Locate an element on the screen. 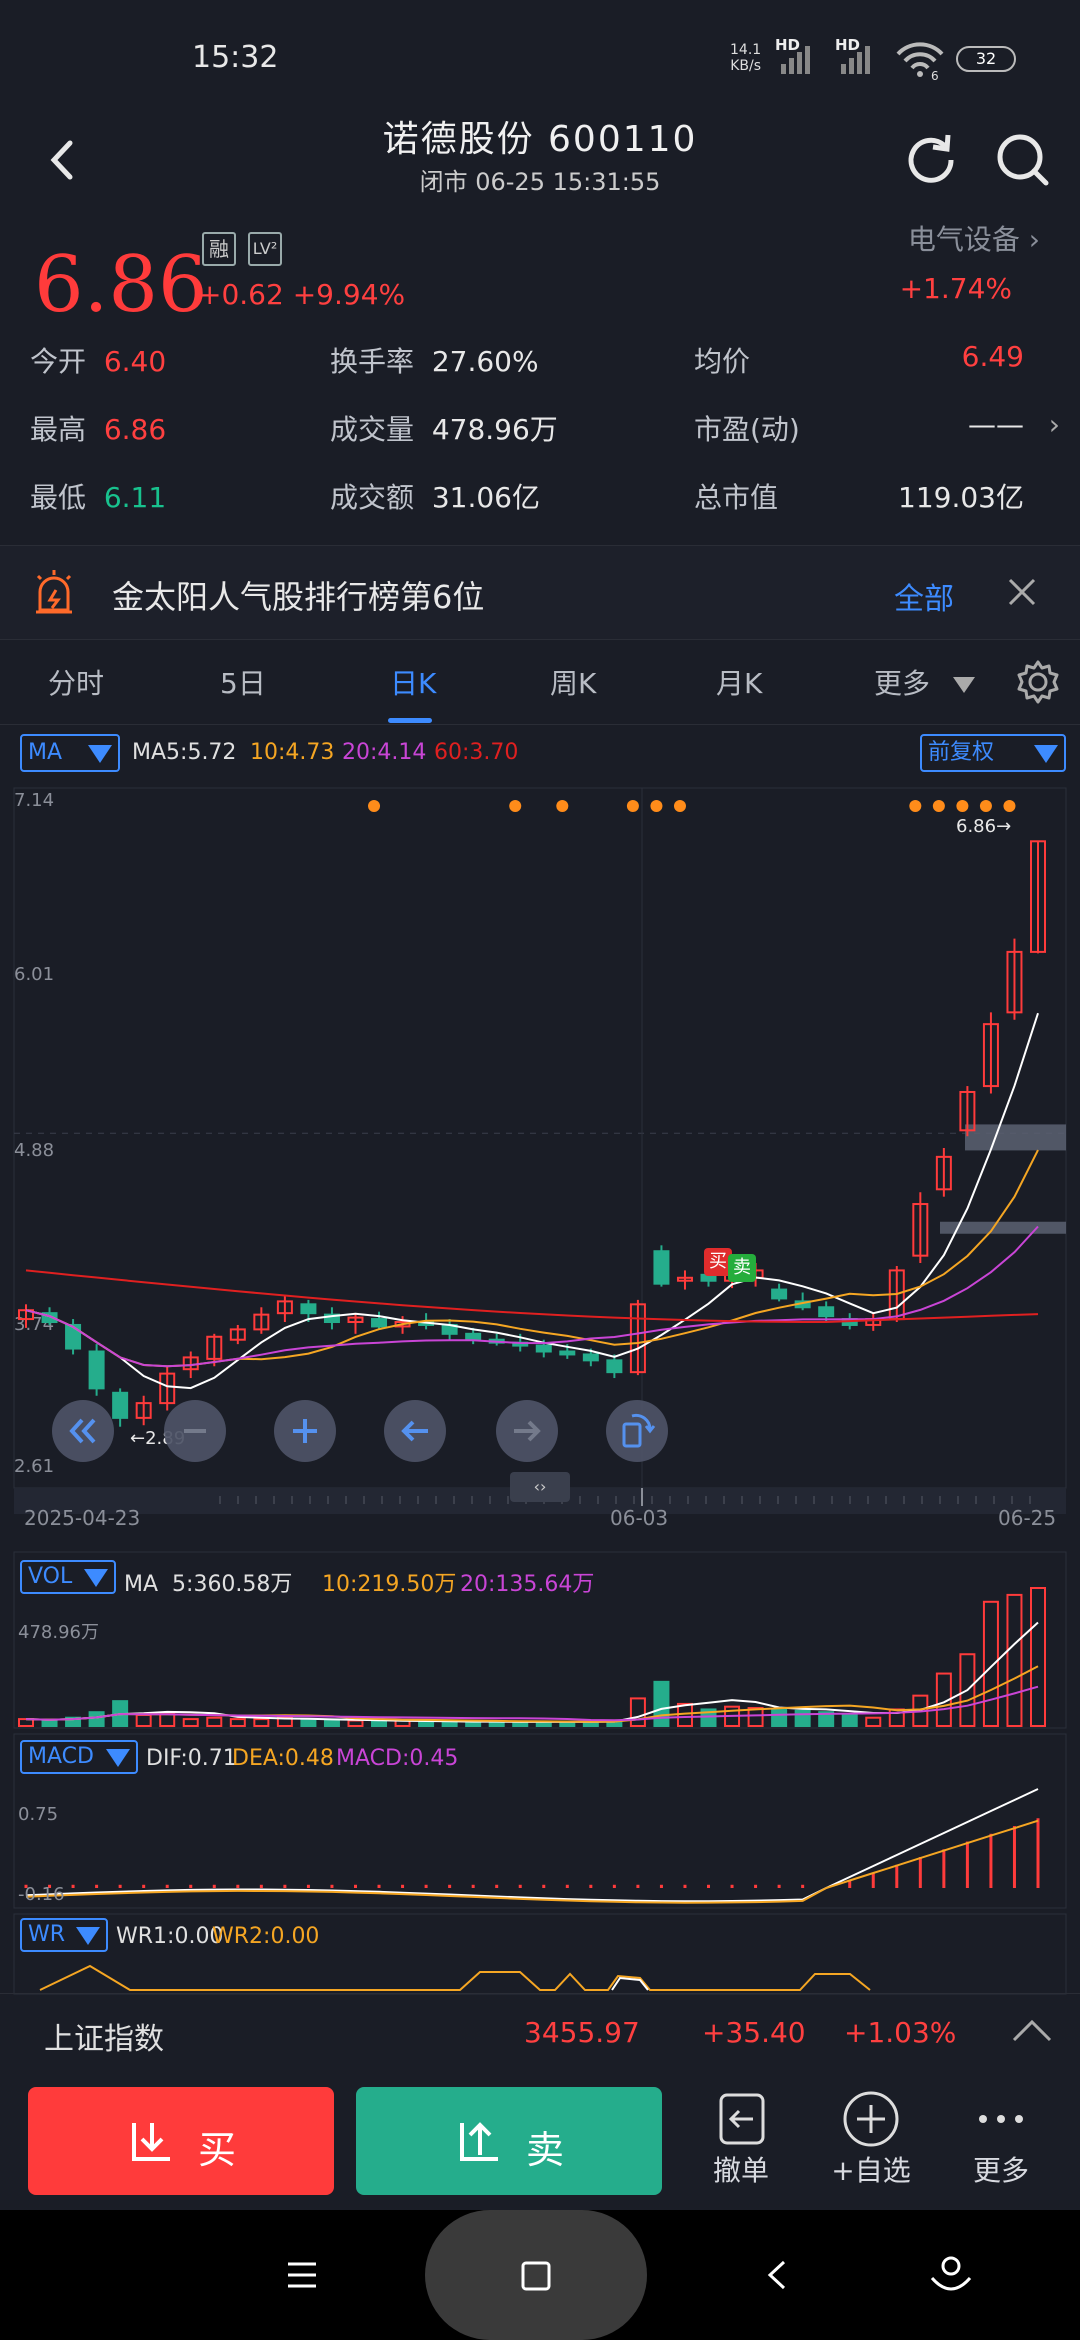 The height and width of the screenshot is (2340, 1080). arrow-right-icon is located at coordinates (527, 1431).